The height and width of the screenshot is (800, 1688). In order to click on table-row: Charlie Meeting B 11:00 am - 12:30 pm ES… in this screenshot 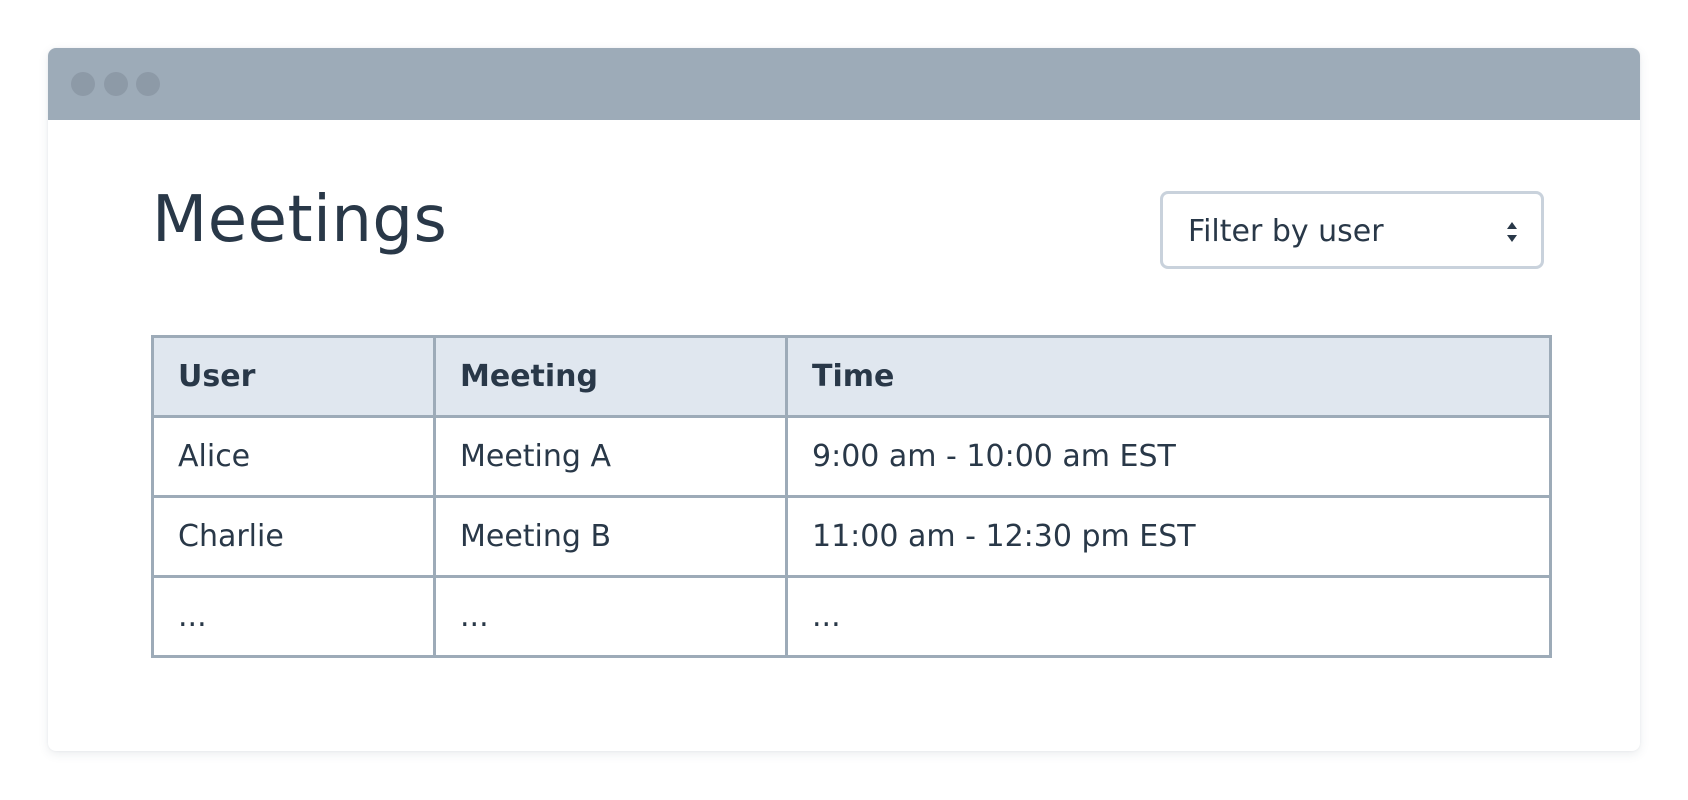, I will do `click(851, 536)`.